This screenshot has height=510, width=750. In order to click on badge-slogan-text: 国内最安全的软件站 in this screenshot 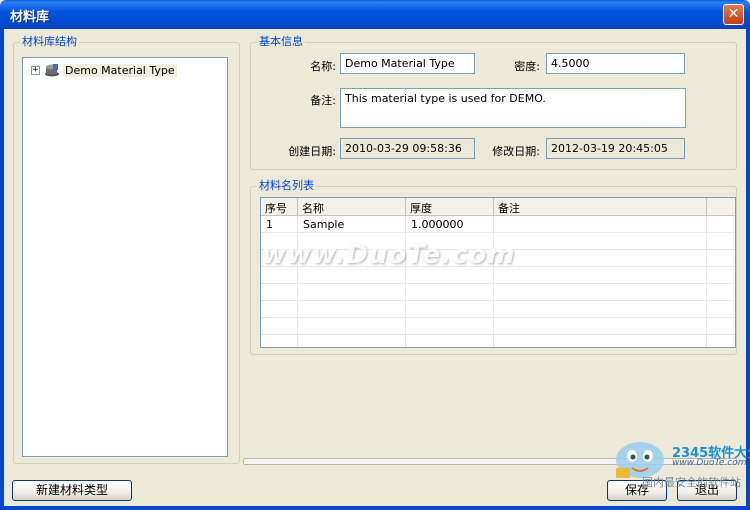, I will do `click(691, 482)`.